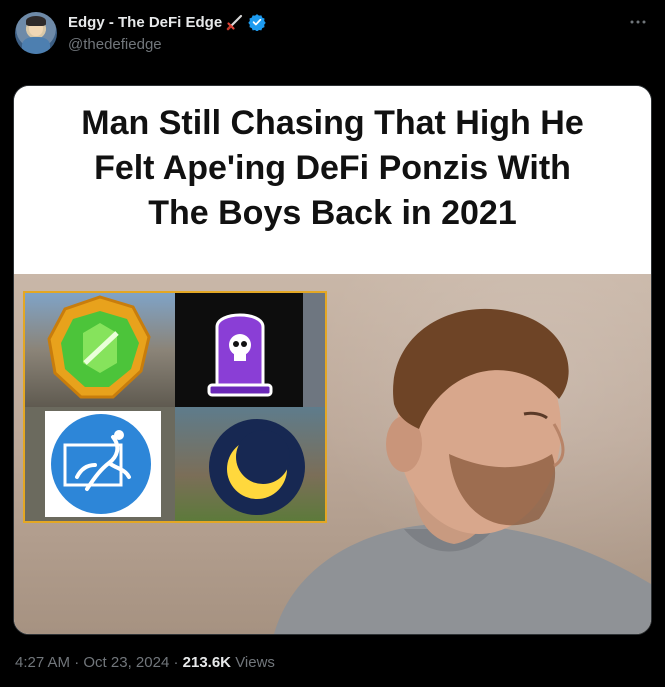 This screenshot has height=687, width=665. Describe the element at coordinates (99, 347) in the screenshot. I see `green-gem-coin-icon` at that location.